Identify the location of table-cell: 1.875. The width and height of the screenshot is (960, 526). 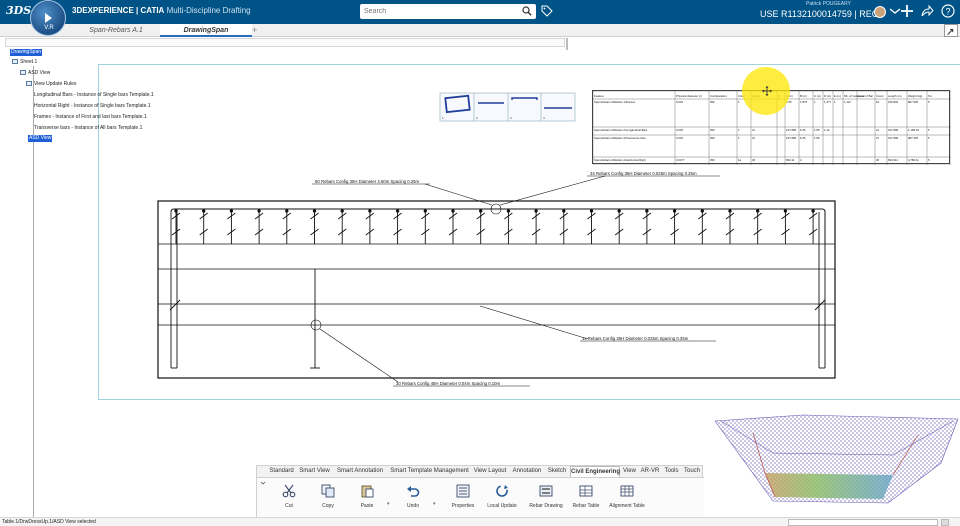
(803, 102).